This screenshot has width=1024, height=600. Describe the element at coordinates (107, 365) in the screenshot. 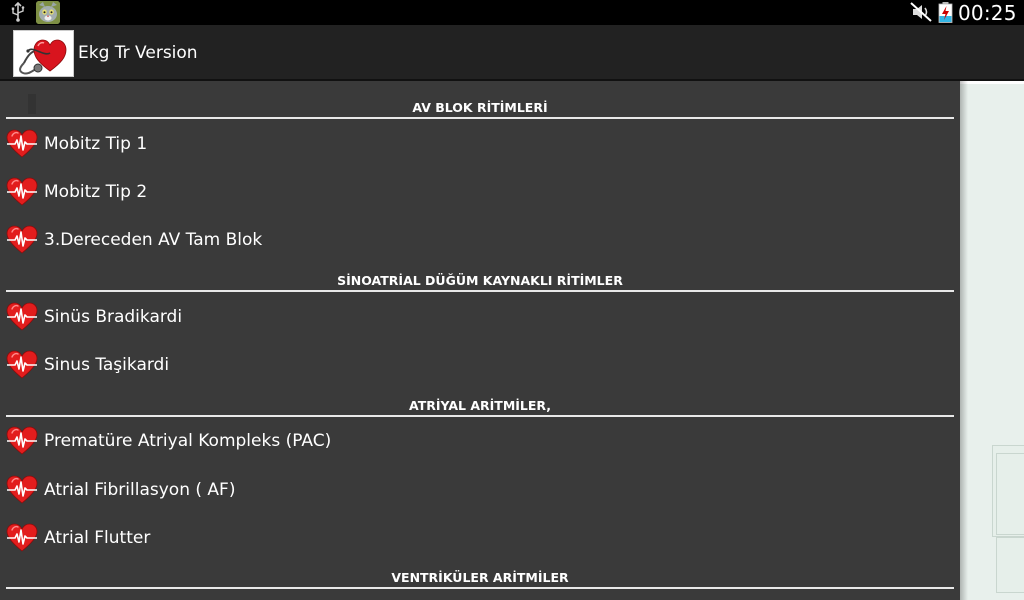

I see `list-item-label: Sinus Taşikardi` at that location.